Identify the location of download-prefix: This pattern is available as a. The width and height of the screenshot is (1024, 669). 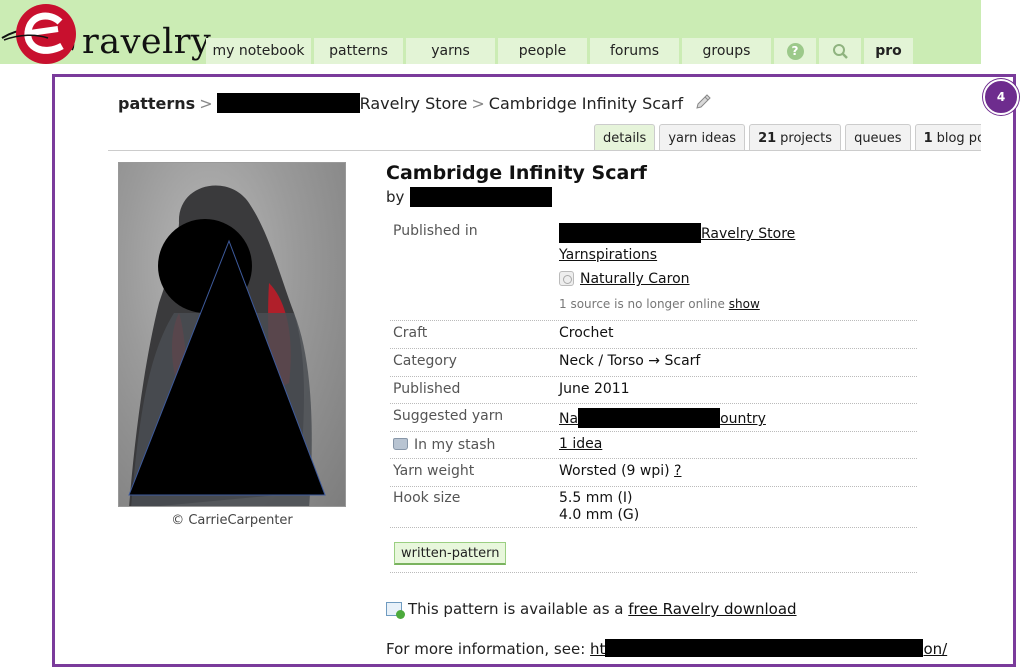
(516, 609).